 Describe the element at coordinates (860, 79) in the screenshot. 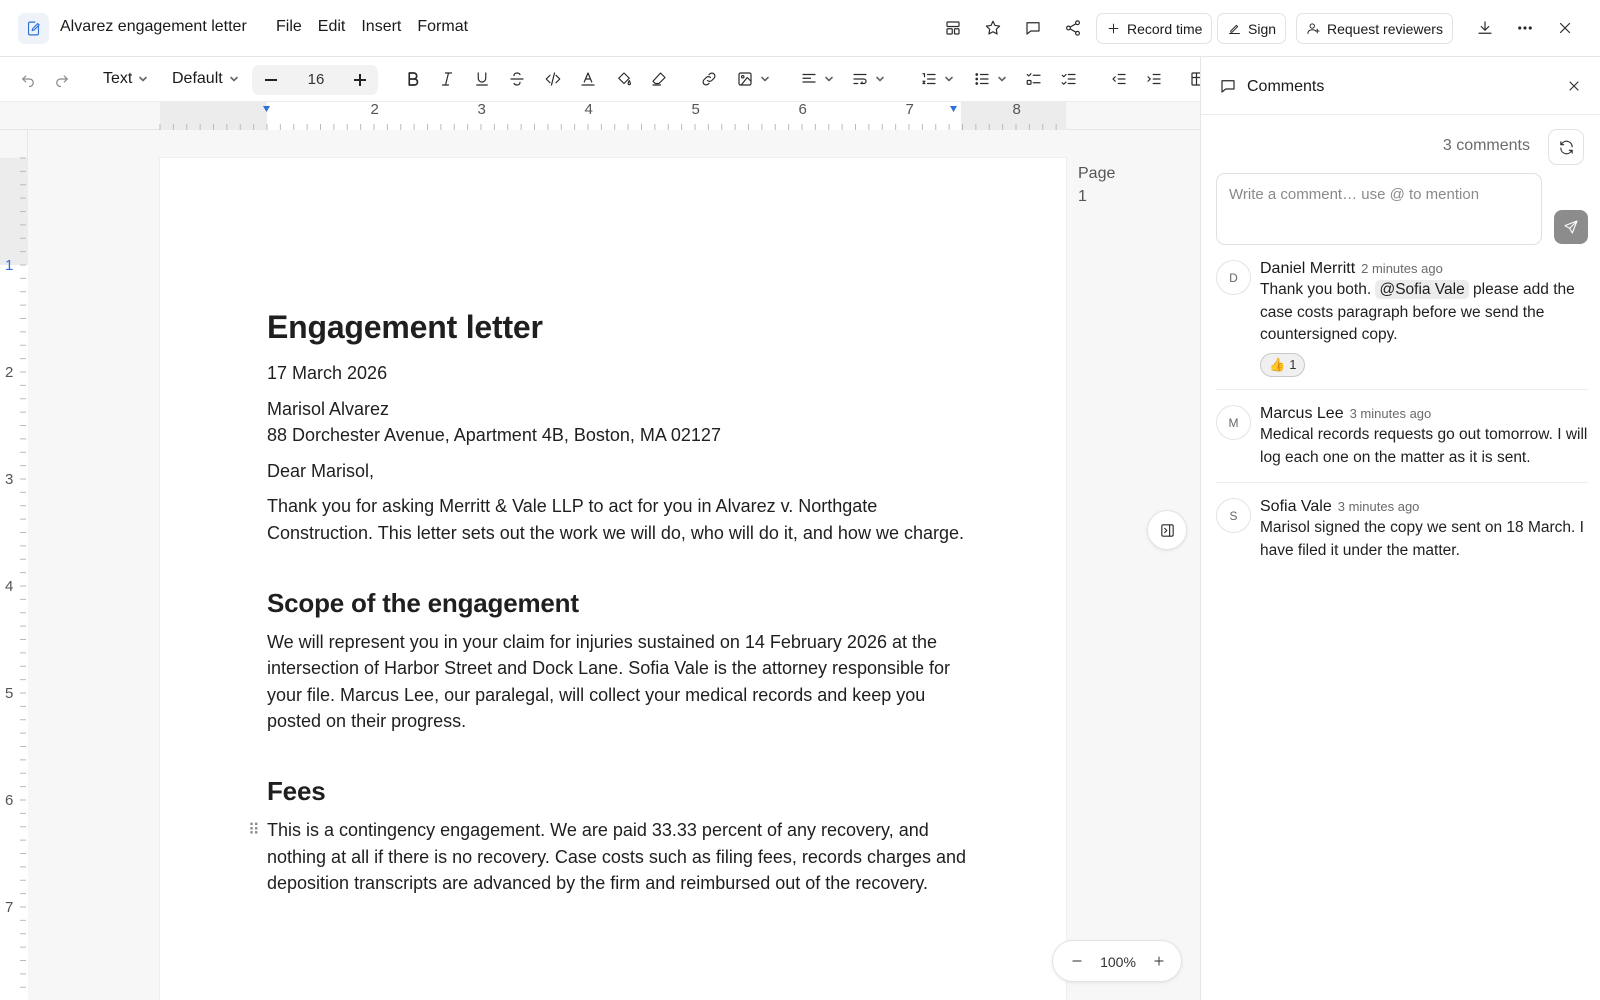

I see `text-wrap-icon` at that location.